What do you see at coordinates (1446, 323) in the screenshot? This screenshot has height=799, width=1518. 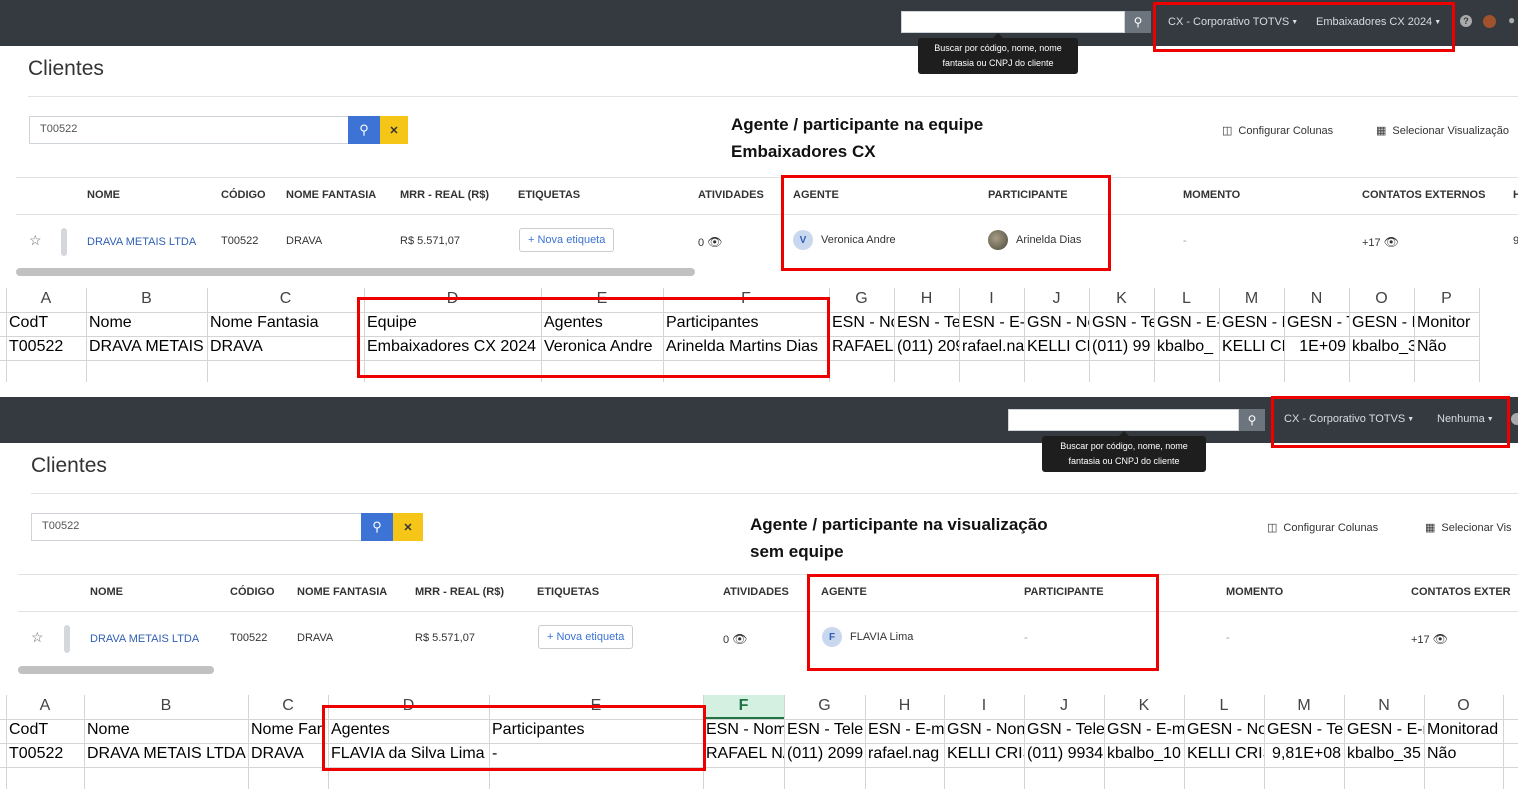 I see `sheet1-header-cell: Monitor` at bounding box center [1446, 323].